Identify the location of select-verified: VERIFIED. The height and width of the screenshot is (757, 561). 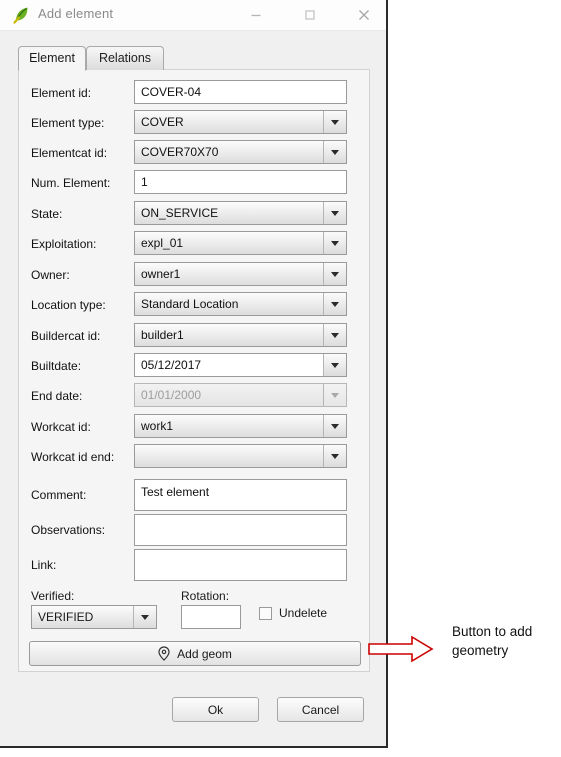
(94, 617).